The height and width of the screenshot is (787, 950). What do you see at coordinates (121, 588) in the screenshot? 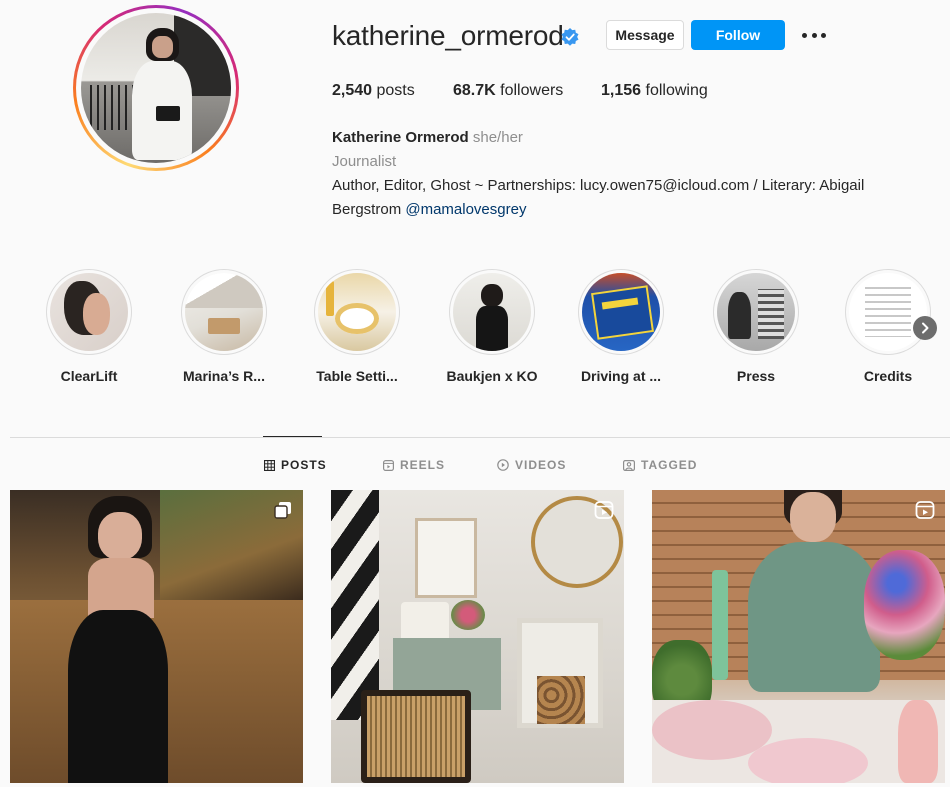
I see `post-photo-body` at bounding box center [121, 588].